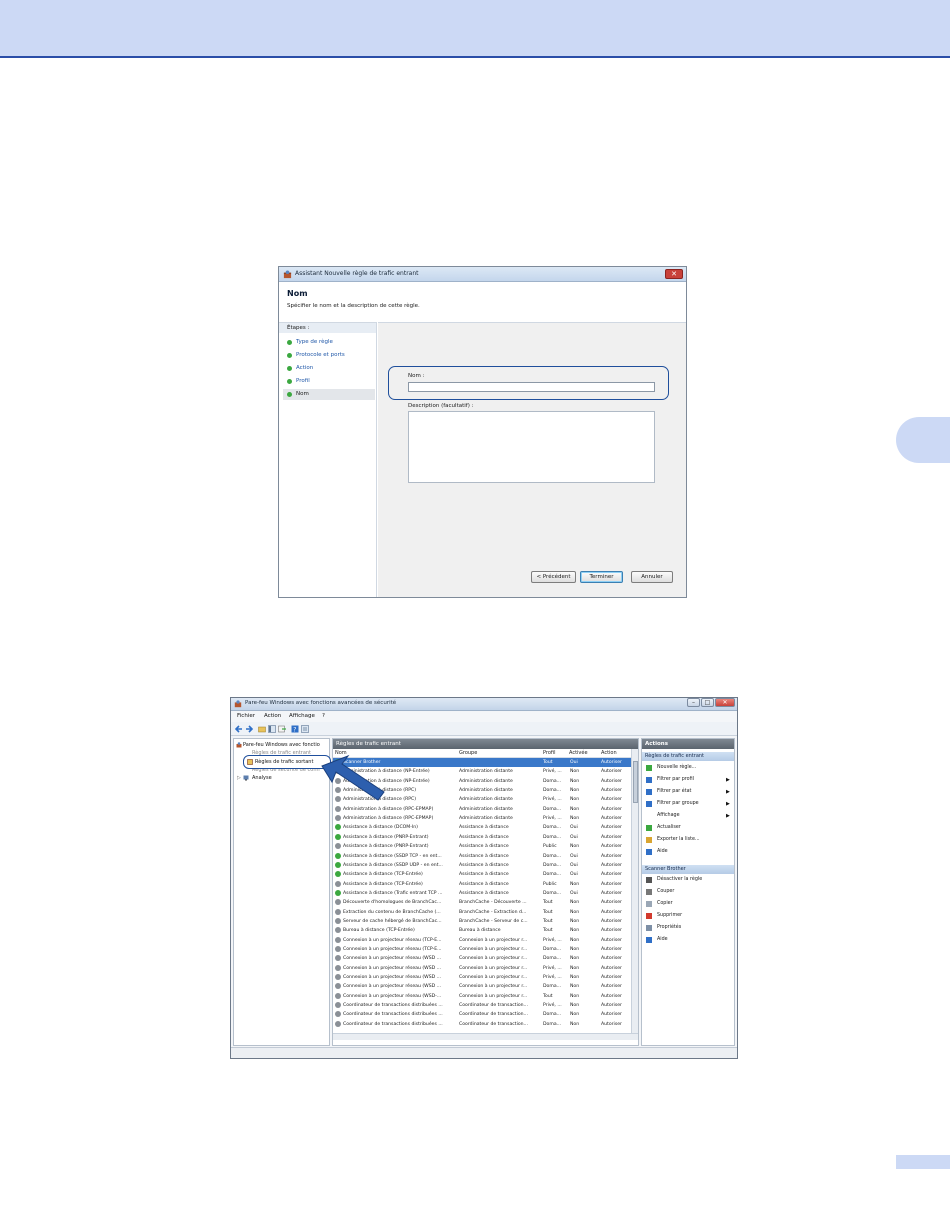 The height and width of the screenshot is (1226, 950). Describe the element at coordinates (468, 753) in the screenshot. I see `column-groupe: Groupe` at that location.